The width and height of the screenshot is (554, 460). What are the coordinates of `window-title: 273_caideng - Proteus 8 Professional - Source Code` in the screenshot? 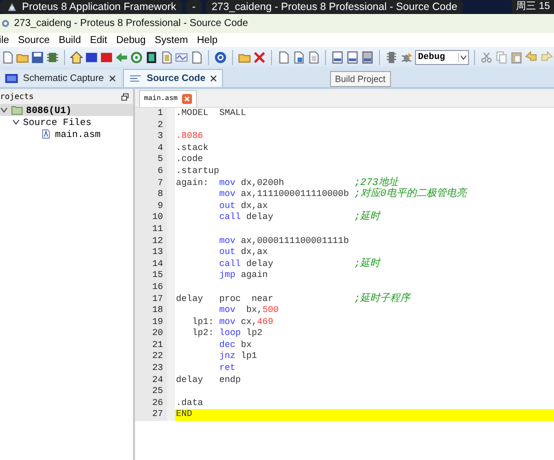 It's located at (131, 23).